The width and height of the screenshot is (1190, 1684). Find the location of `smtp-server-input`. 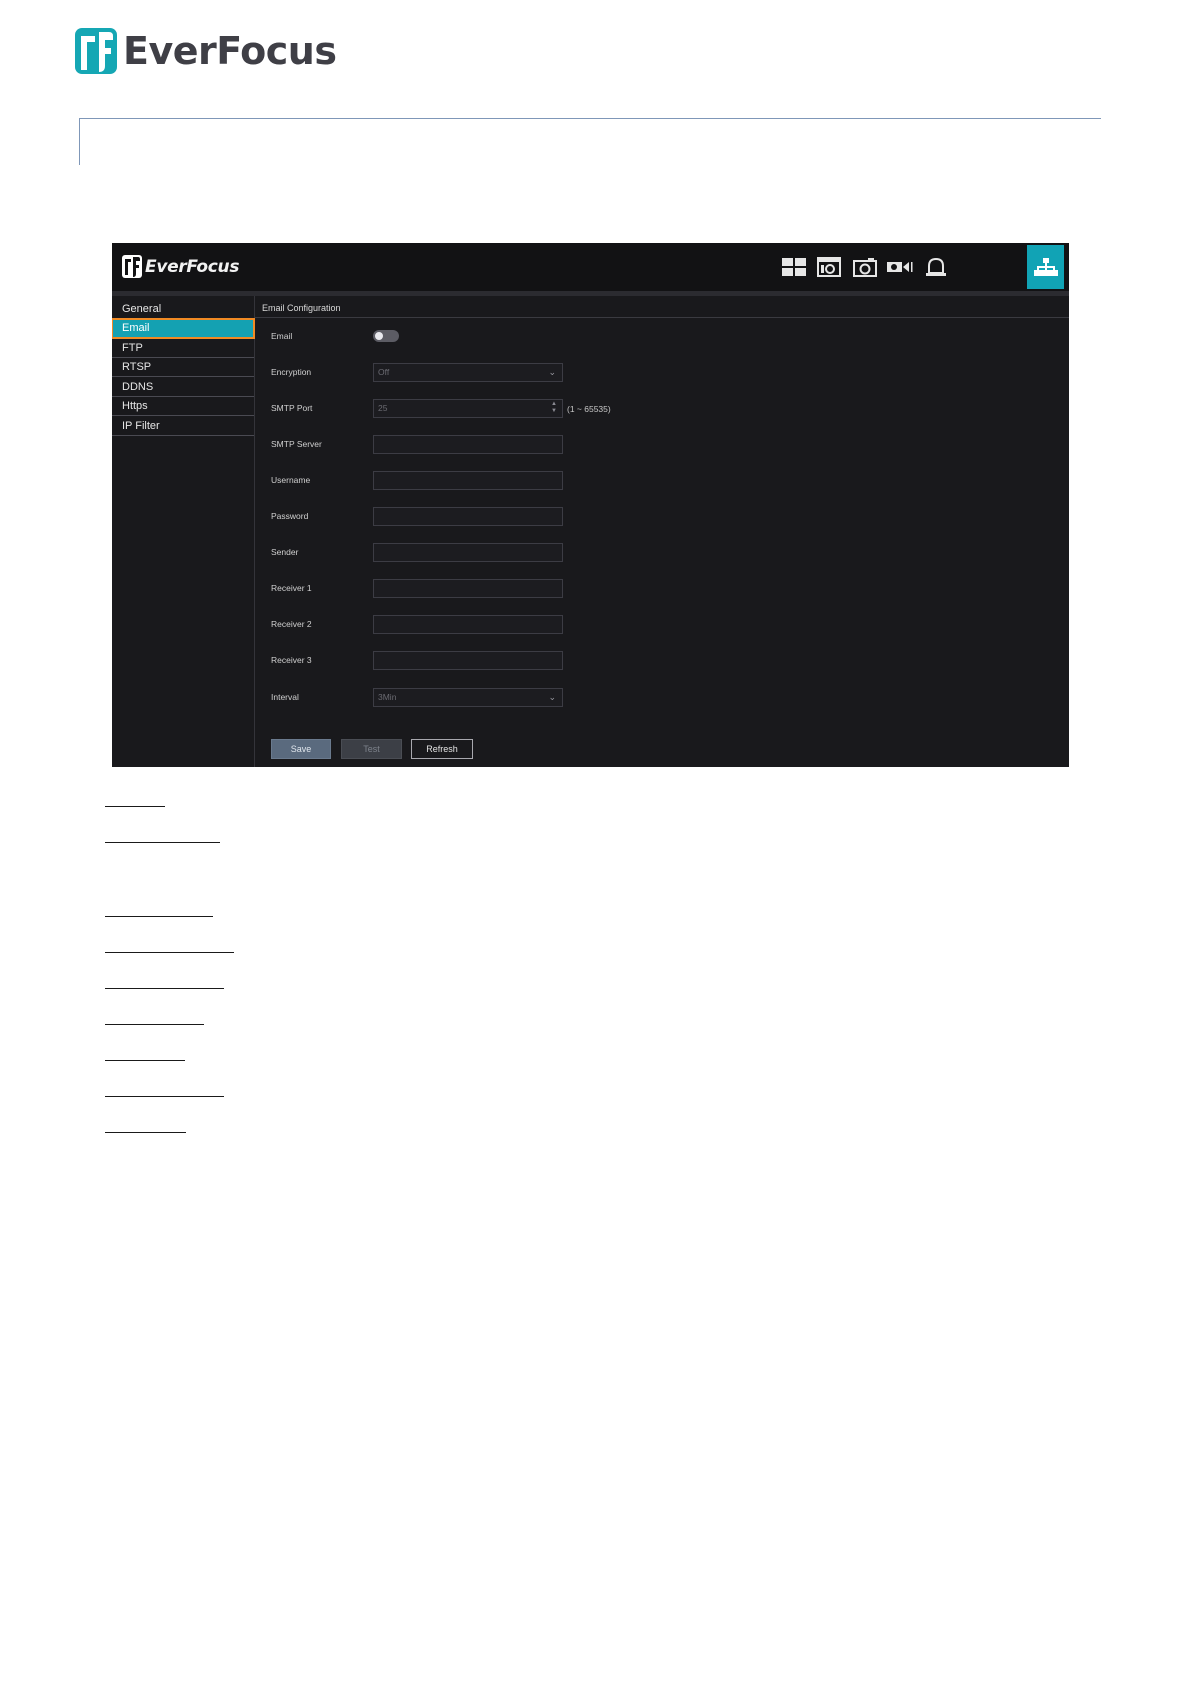

smtp-server-input is located at coordinates (468, 444).